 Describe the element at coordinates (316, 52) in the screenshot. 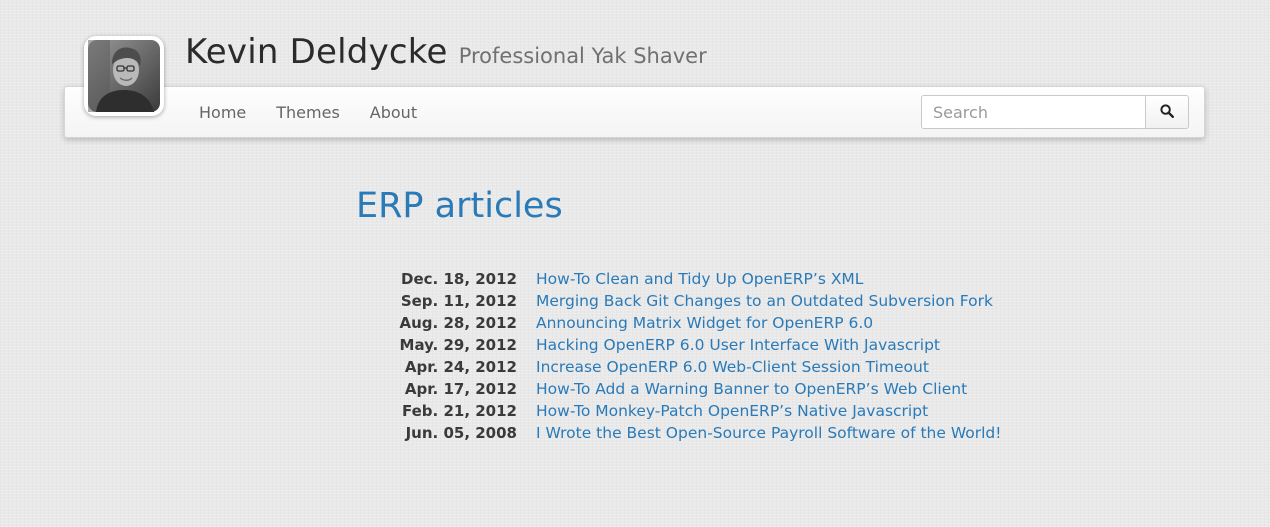

I see `site-name: Kevin Deldycke` at that location.